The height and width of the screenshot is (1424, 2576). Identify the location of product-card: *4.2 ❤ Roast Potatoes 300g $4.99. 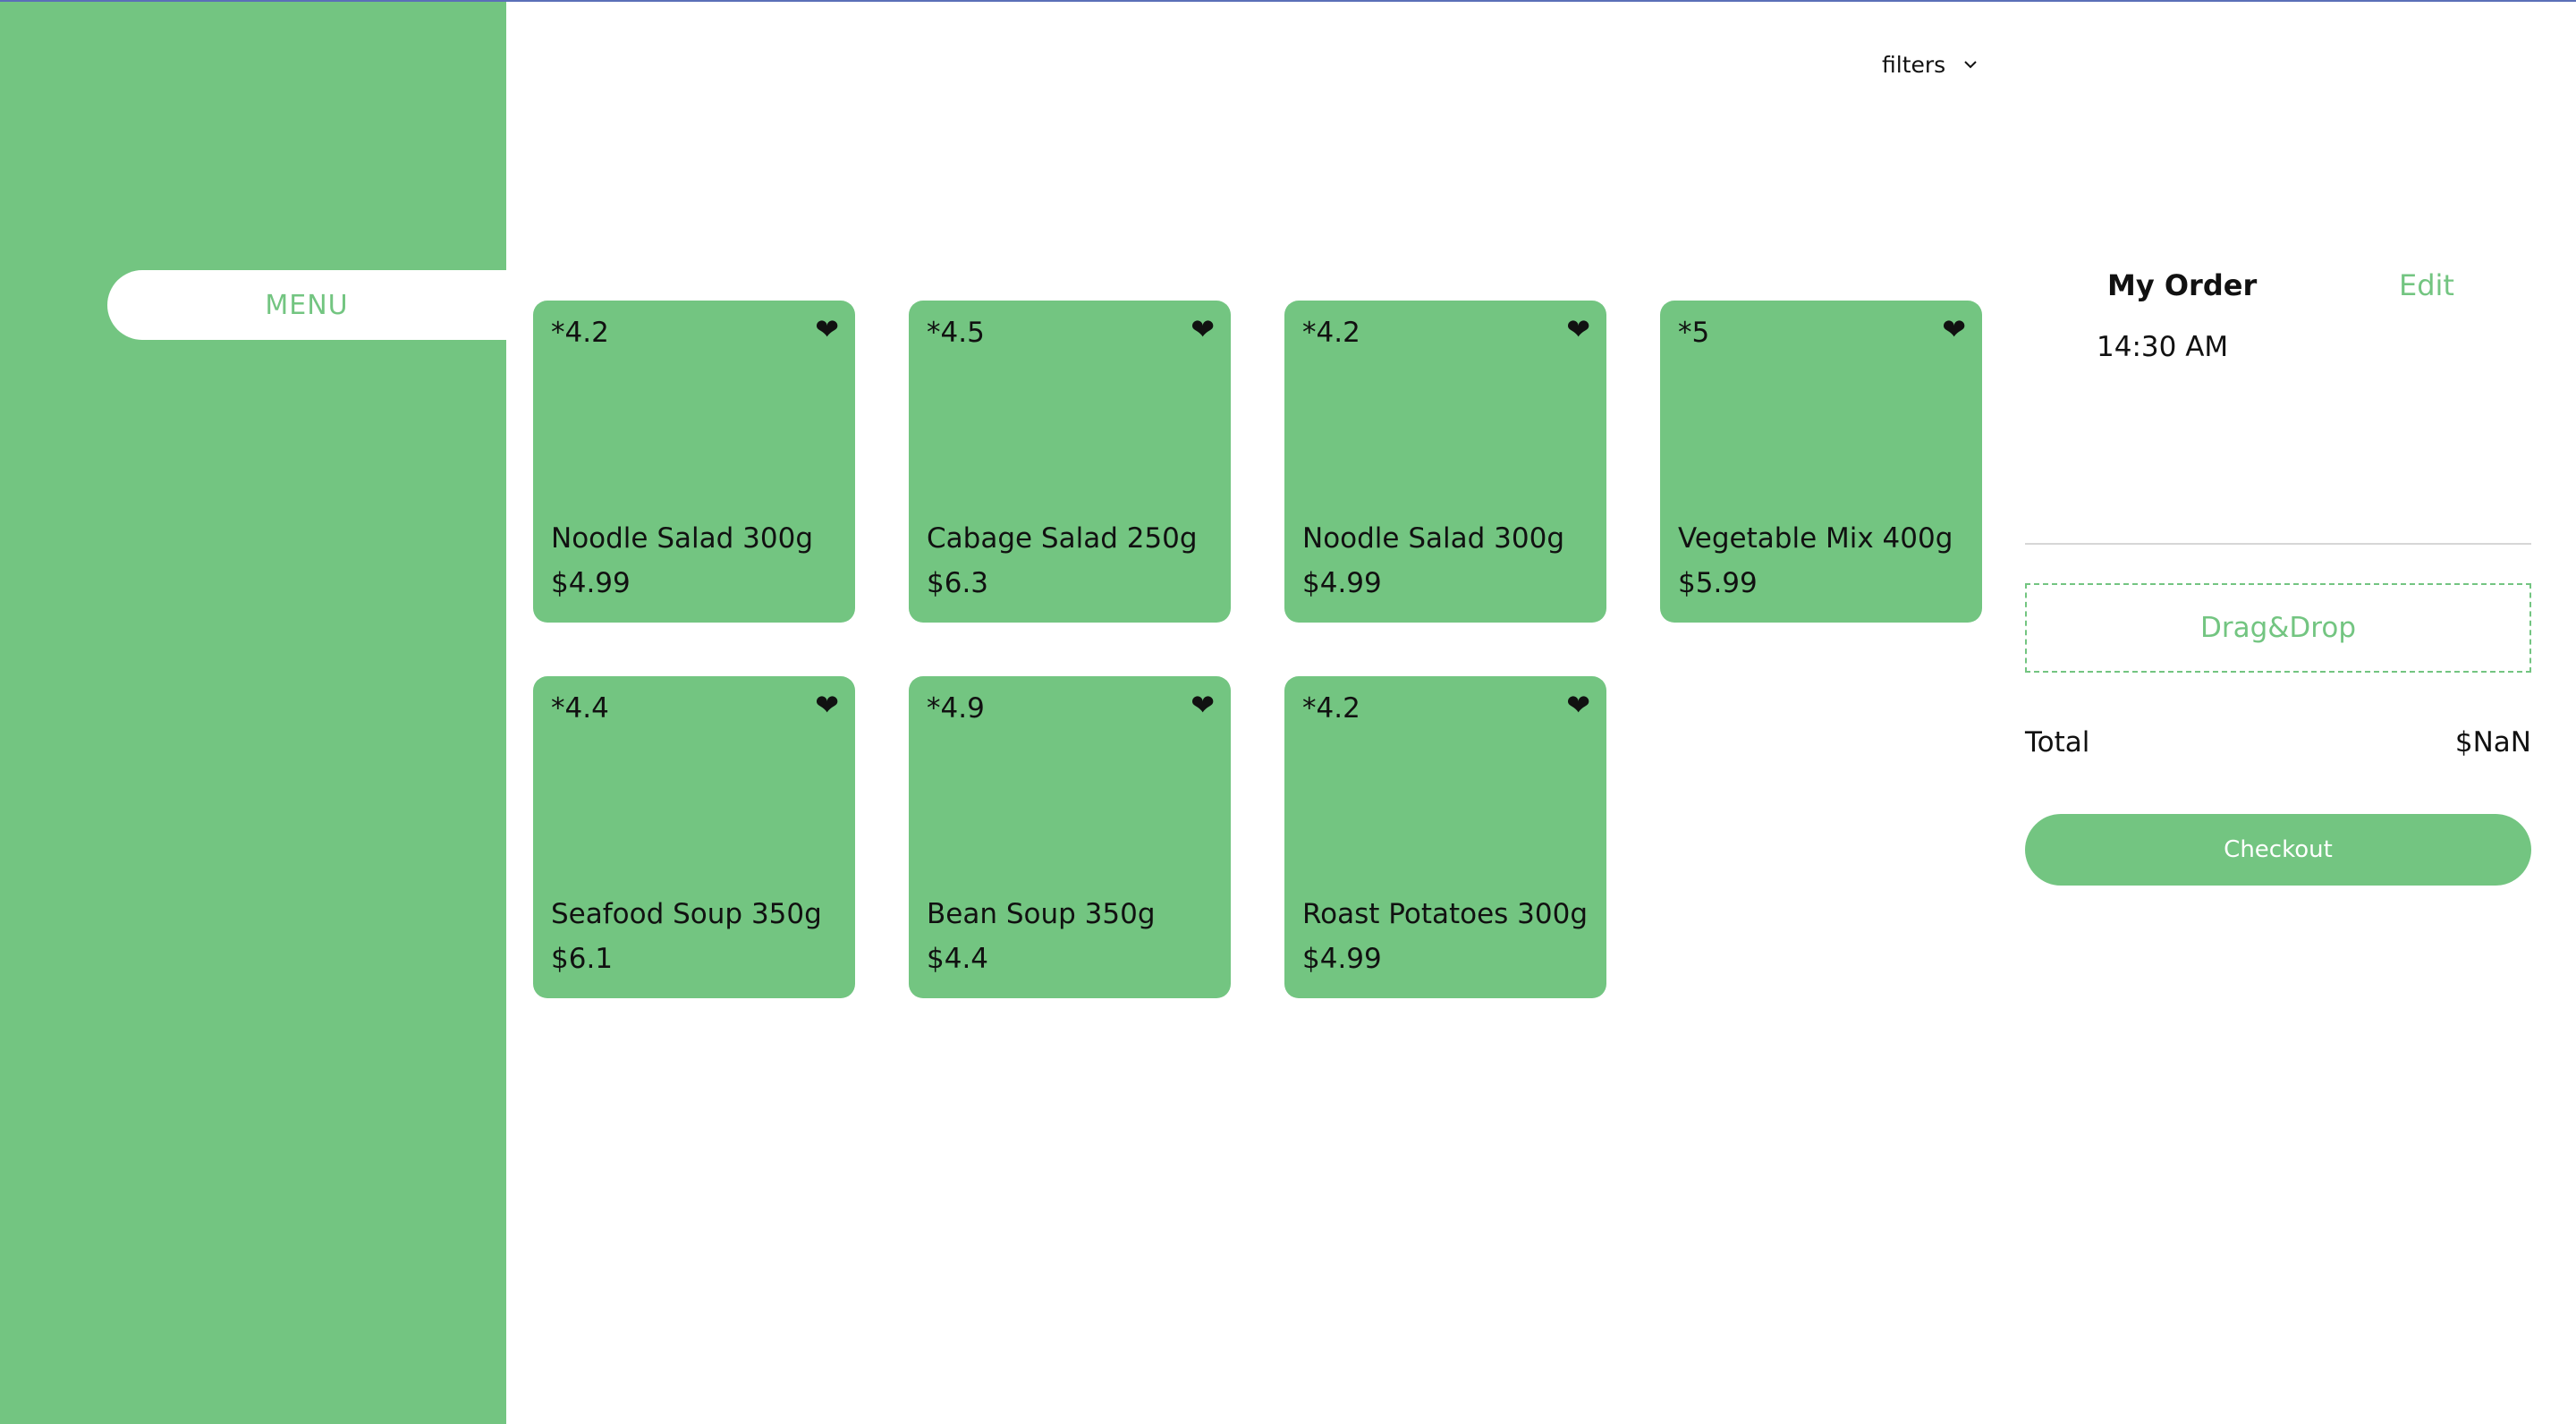
(1445, 837).